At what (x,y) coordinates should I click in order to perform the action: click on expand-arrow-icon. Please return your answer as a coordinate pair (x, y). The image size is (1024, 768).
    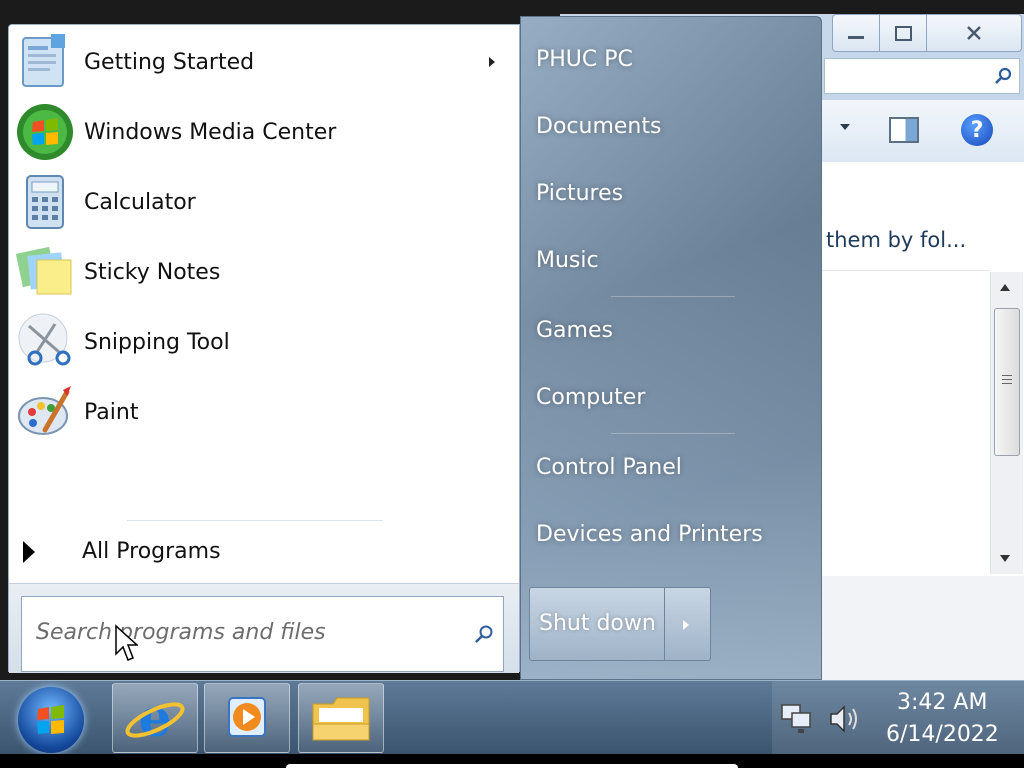
    Looking at the image, I should click on (29, 552).